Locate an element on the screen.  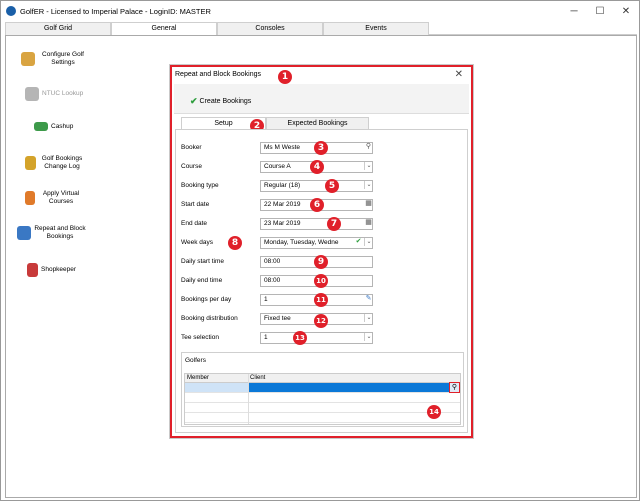
bookings-per-day-row: Bookings per day 1 ✎ 11 is located at coordinates (321, 300).